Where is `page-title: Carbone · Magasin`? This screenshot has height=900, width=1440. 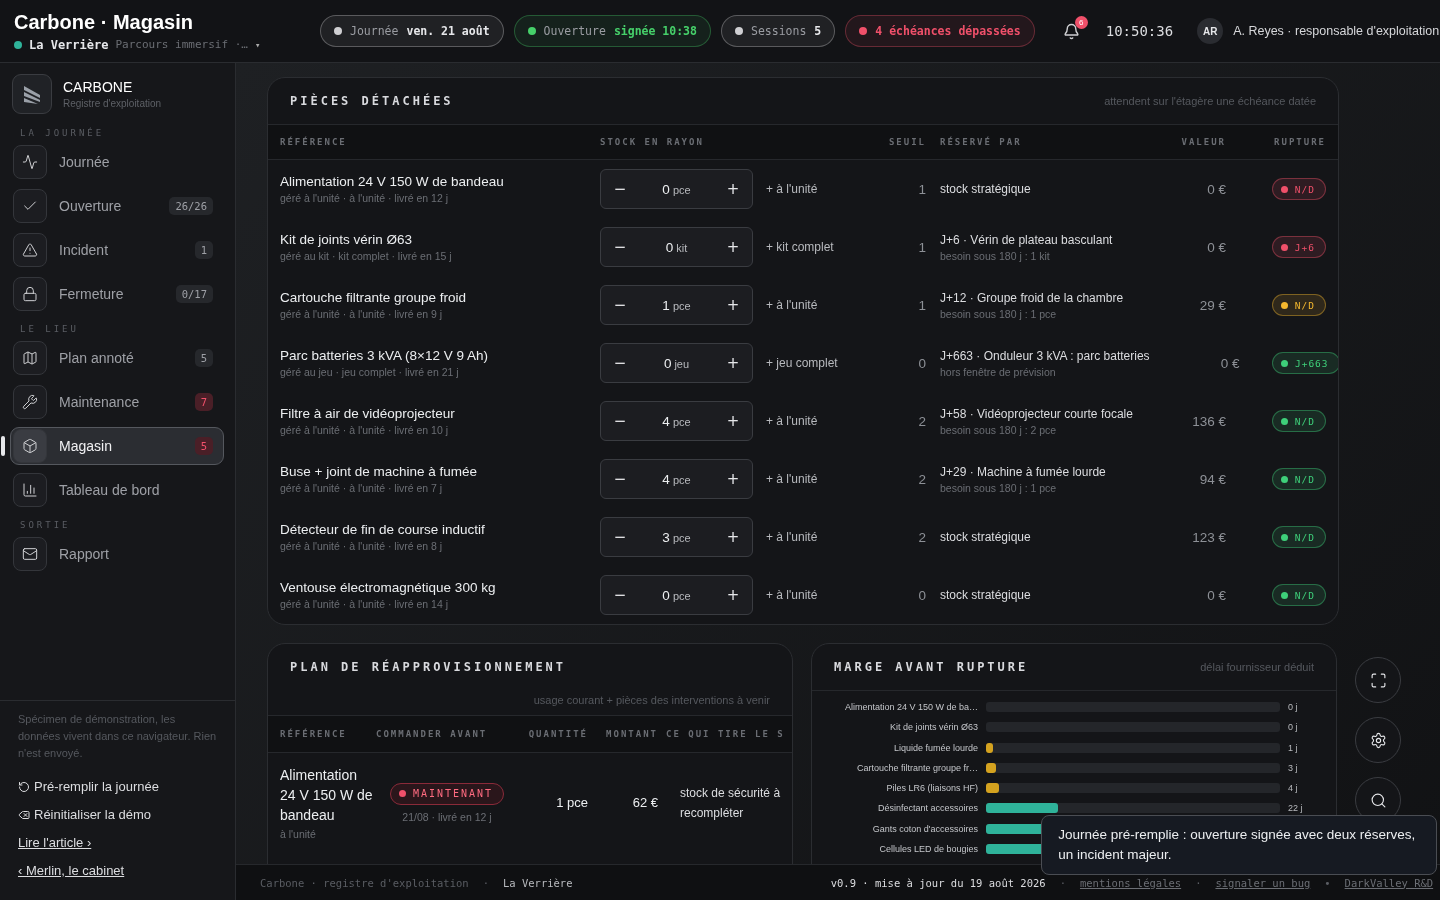
page-title: Carbone · Magasin is located at coordinates (104, 22).